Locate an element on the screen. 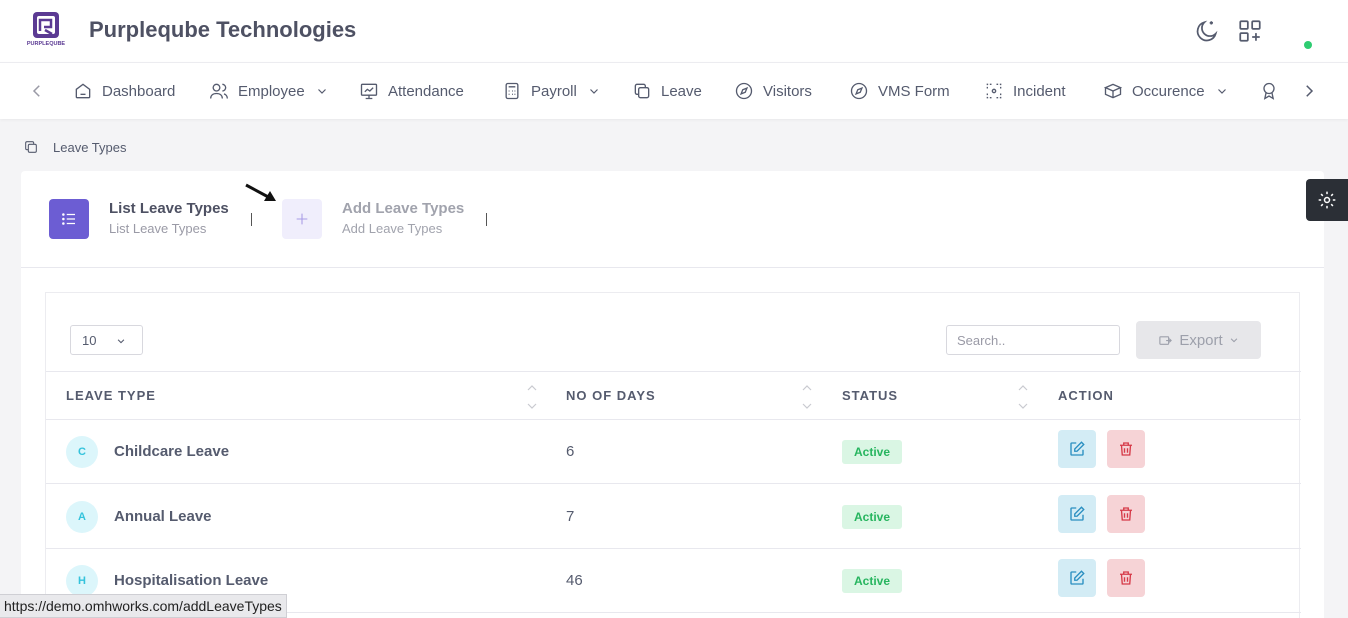  settings-panel-toggle is located at coordinates (1327, 200).